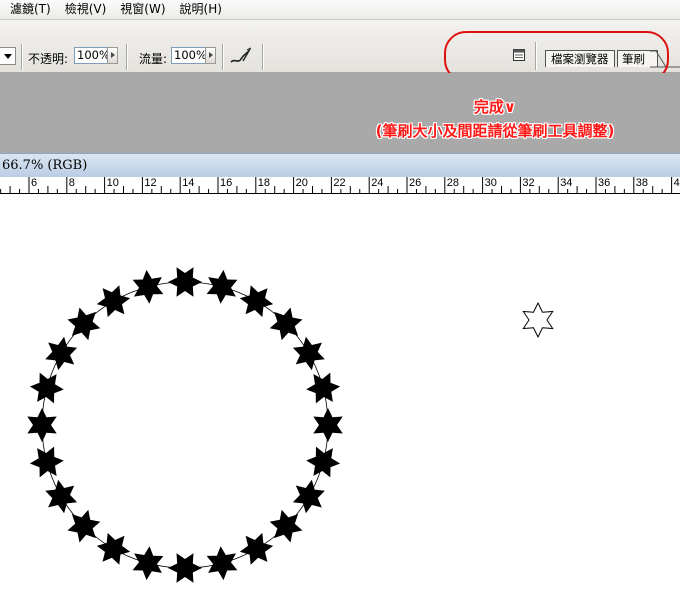 This screenshot has height=600, width=680. Describe the element at coordinates (8, 56) in the screenshot. I see `mode-dropdown-arrow-icon` at that location.